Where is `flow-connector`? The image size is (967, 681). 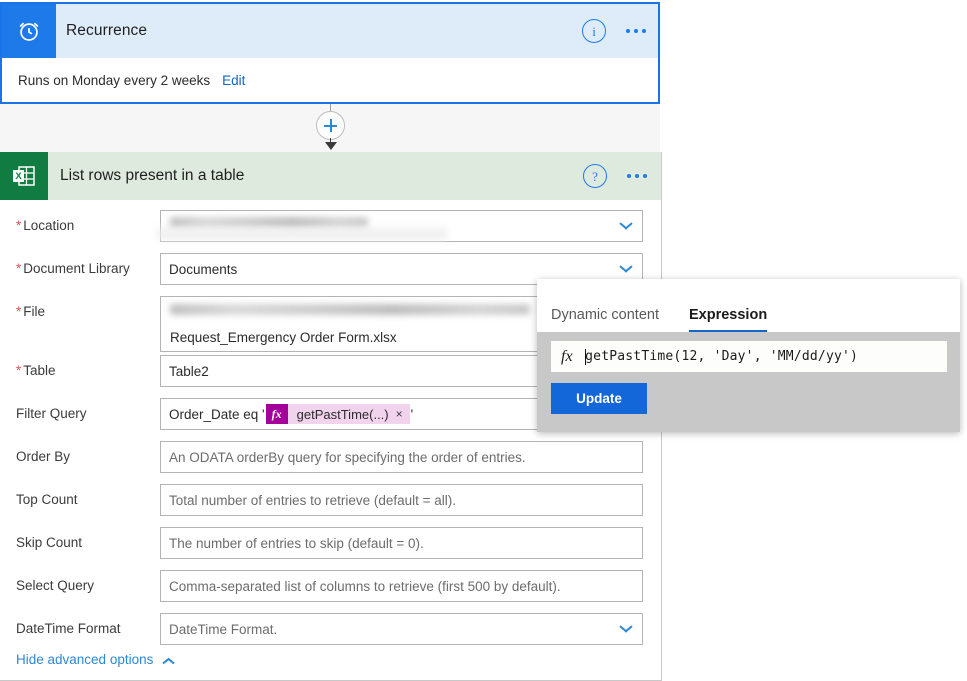 flow-connector is located at coordinates (331, 127).